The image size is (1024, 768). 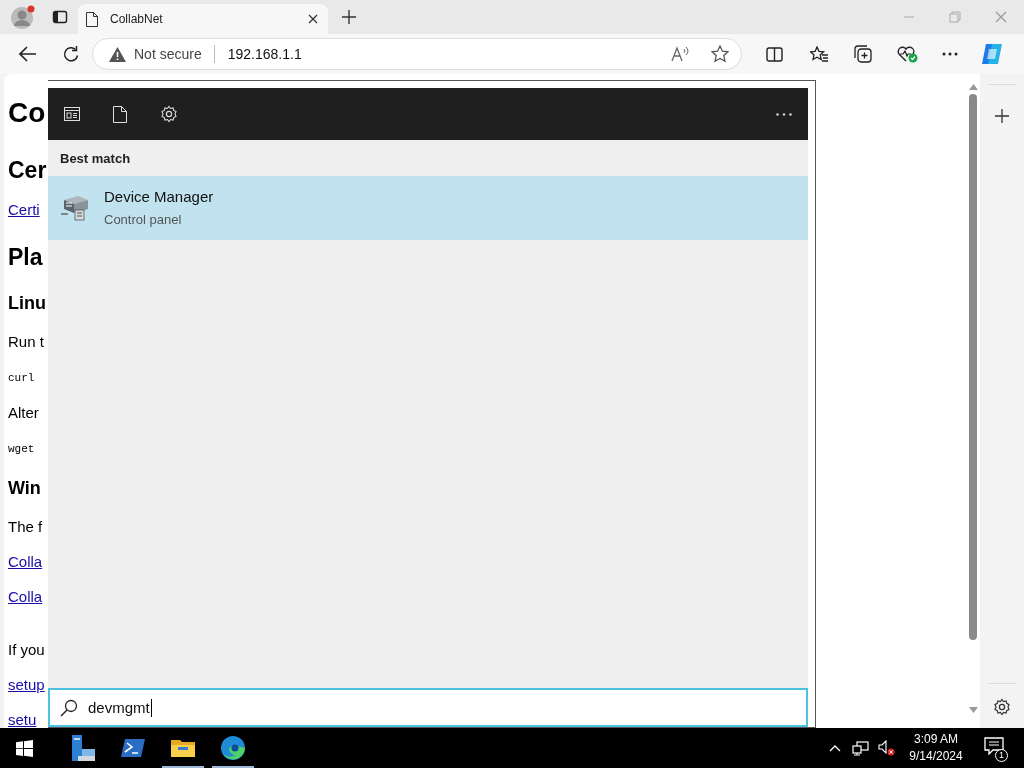 I want to click on split-screen-icon, so click(x=774, y=54).